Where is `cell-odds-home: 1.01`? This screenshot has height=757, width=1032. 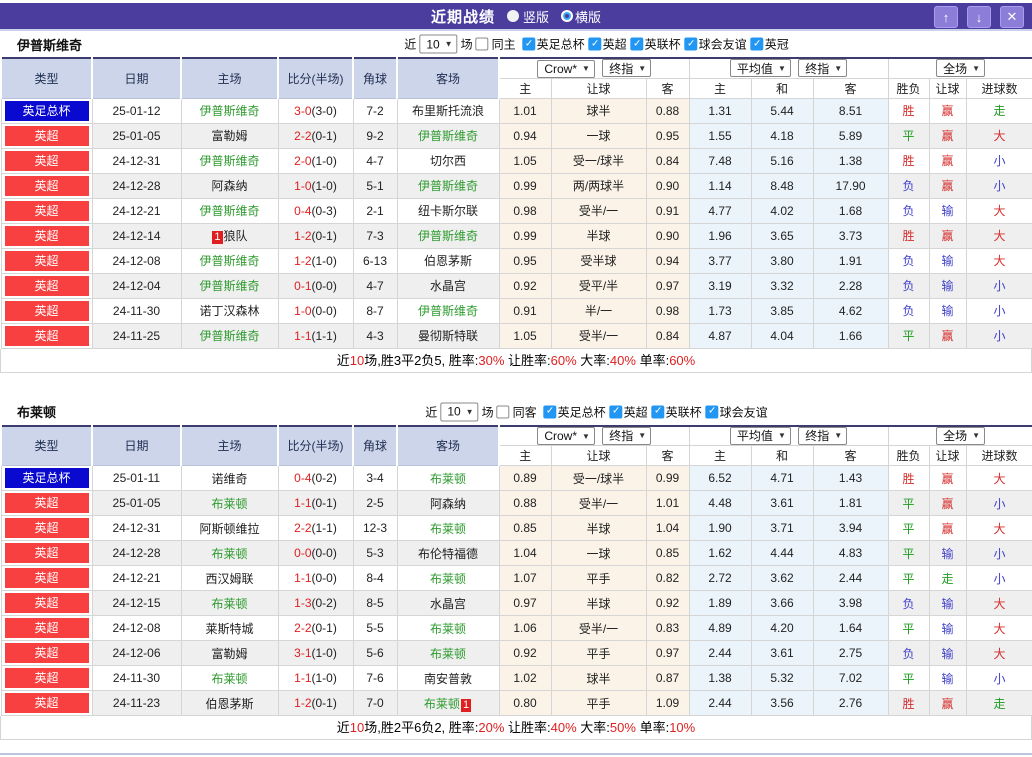 cell-odds-home: 1.01 is located at coordinates (525, 110).